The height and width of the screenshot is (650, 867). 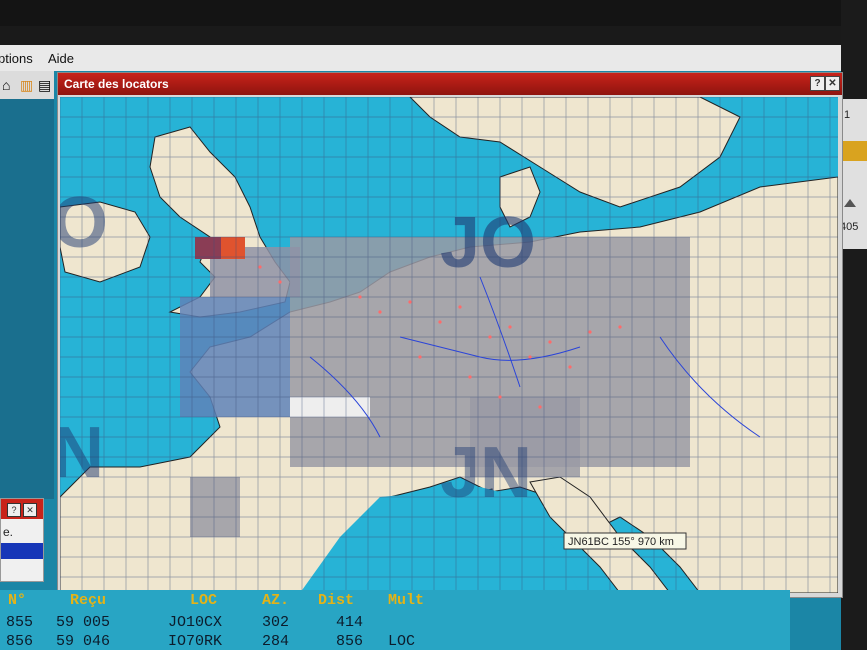 I want to click on monitor-bezel-right, so click(x=854, y=325).